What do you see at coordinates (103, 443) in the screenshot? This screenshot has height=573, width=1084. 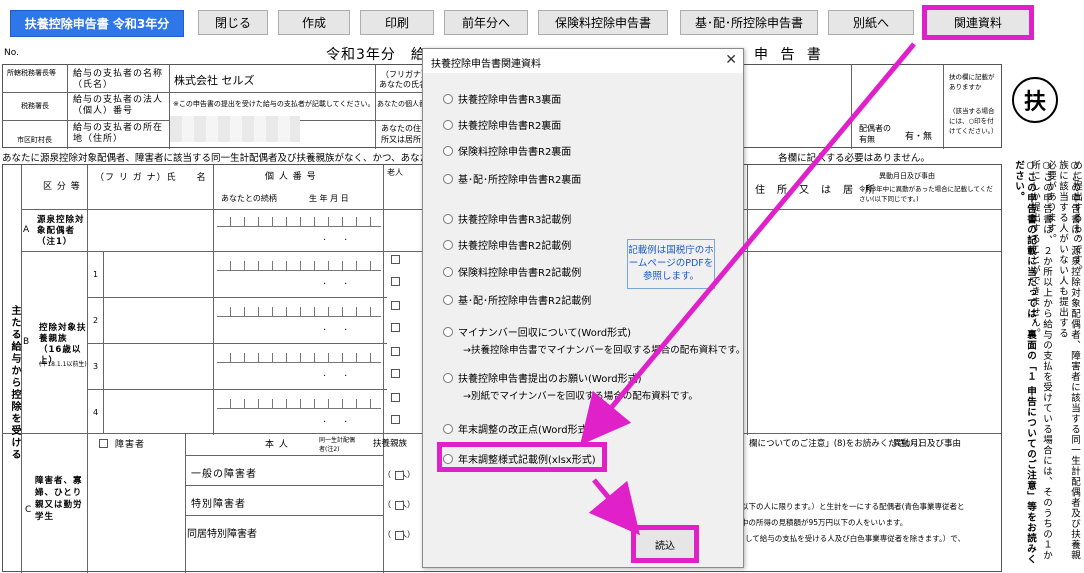 I see `disabled-checkbox` at bounding box center [103, 443].